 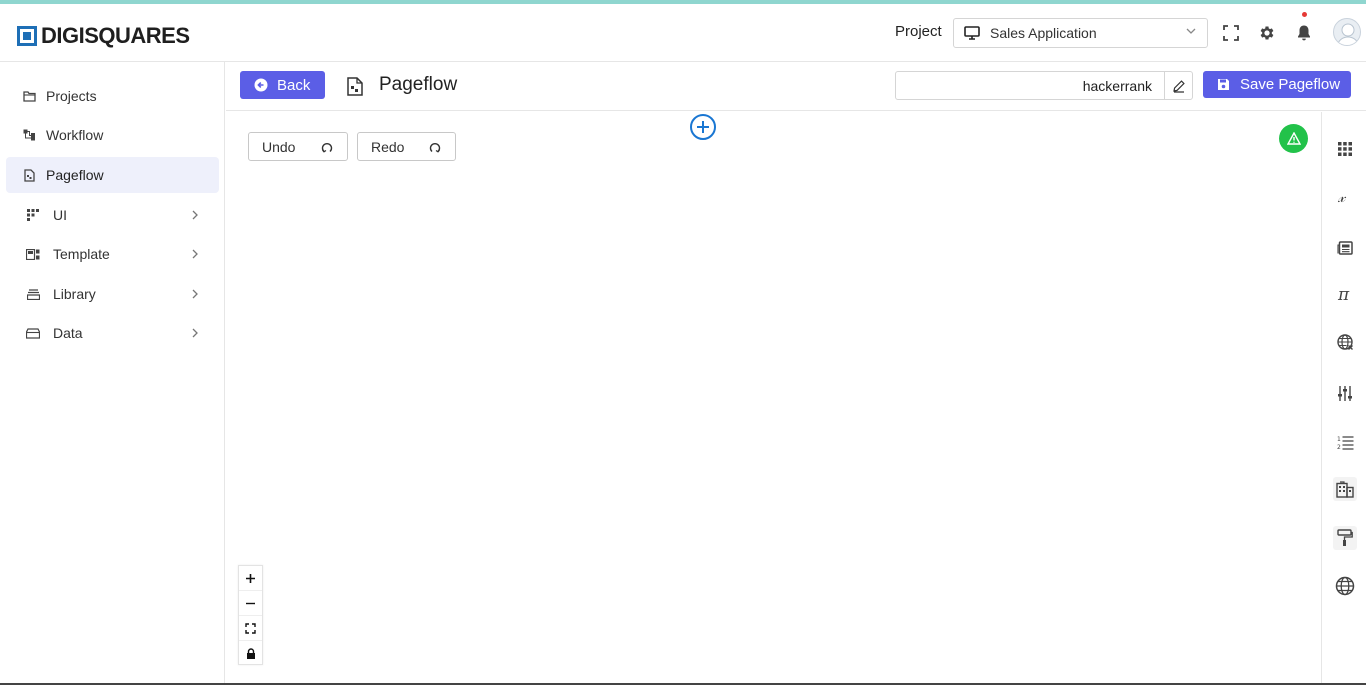 What do you see at coordinates (1345, 248) in the screenshot?
I see `news-icon` at bounding box center [1345, 248].